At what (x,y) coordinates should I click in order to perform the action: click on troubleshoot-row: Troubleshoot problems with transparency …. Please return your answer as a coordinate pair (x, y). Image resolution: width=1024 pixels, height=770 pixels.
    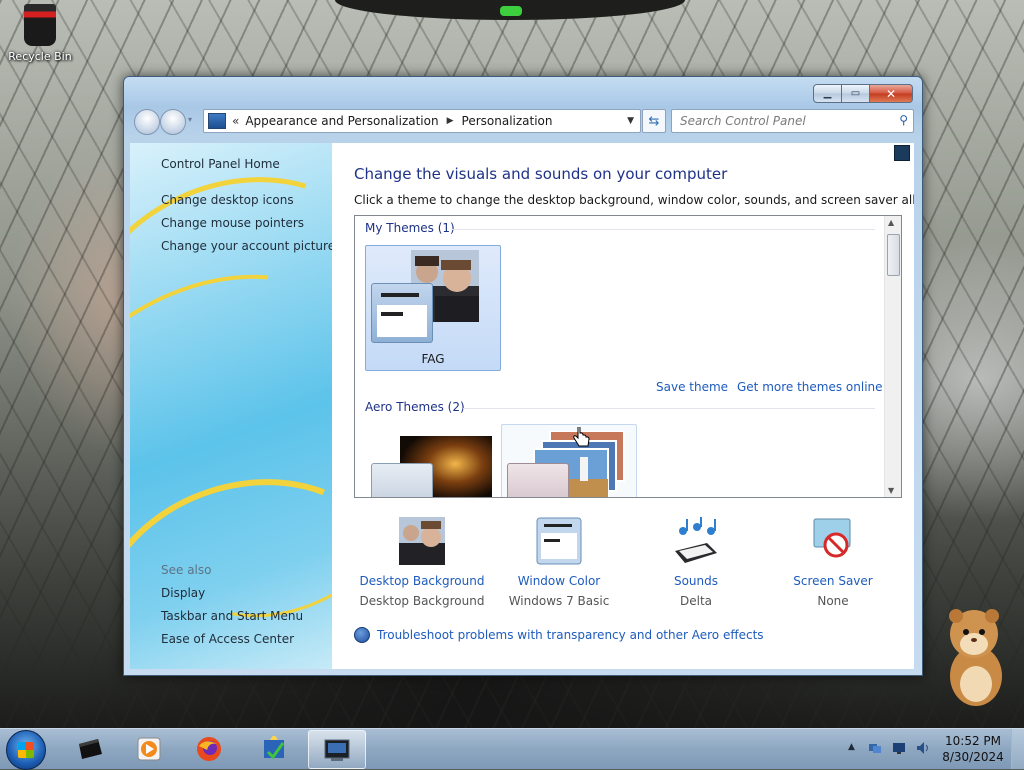
    Looking at the image, I should click on (559, 635).